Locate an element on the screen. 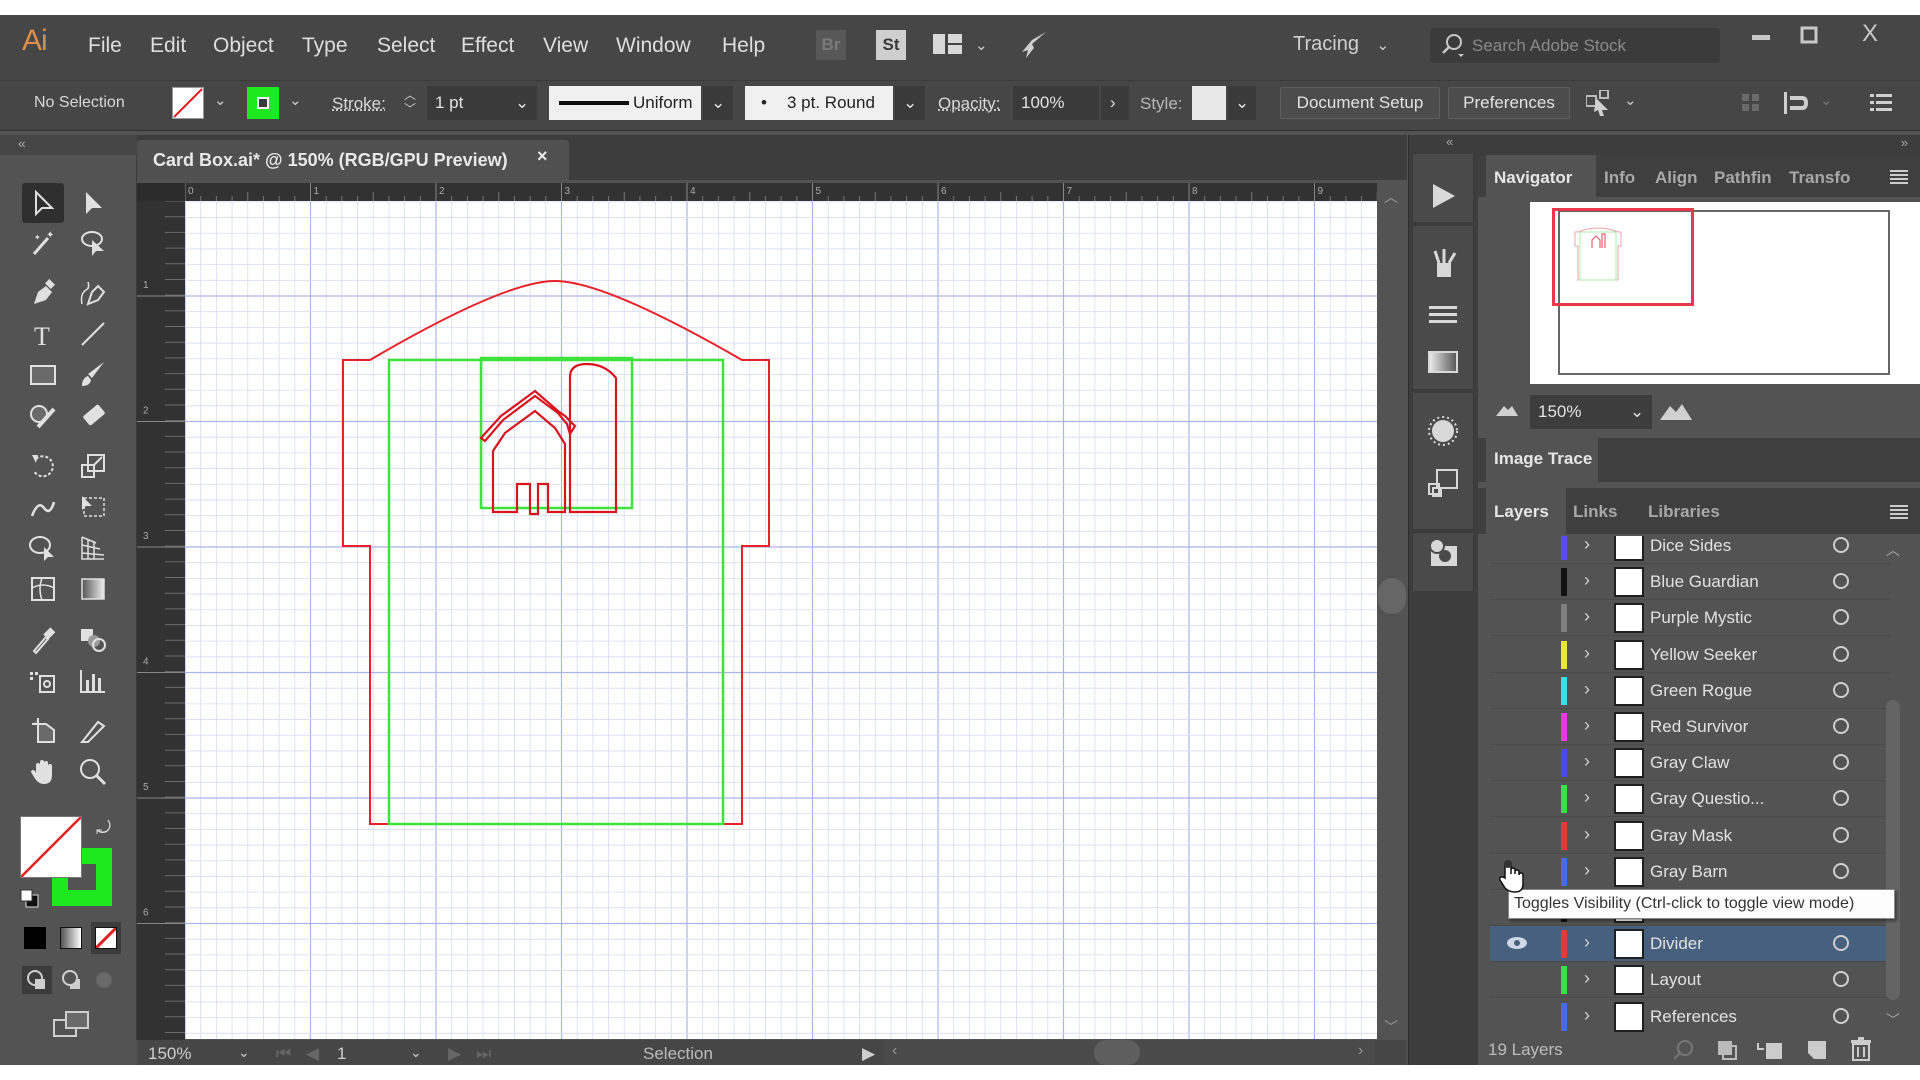 The width and height of the screenshot is (1920, 1080). emblem-bounds-rect is located at coordinates (556, 433).